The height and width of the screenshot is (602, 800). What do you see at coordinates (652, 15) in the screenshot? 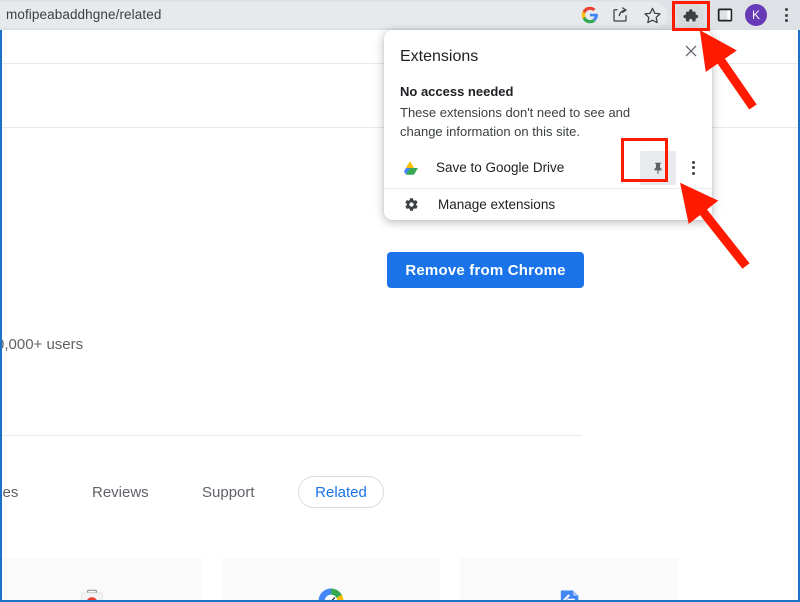
I see `bookmark-star-icon` at bounding box center [652, 15].